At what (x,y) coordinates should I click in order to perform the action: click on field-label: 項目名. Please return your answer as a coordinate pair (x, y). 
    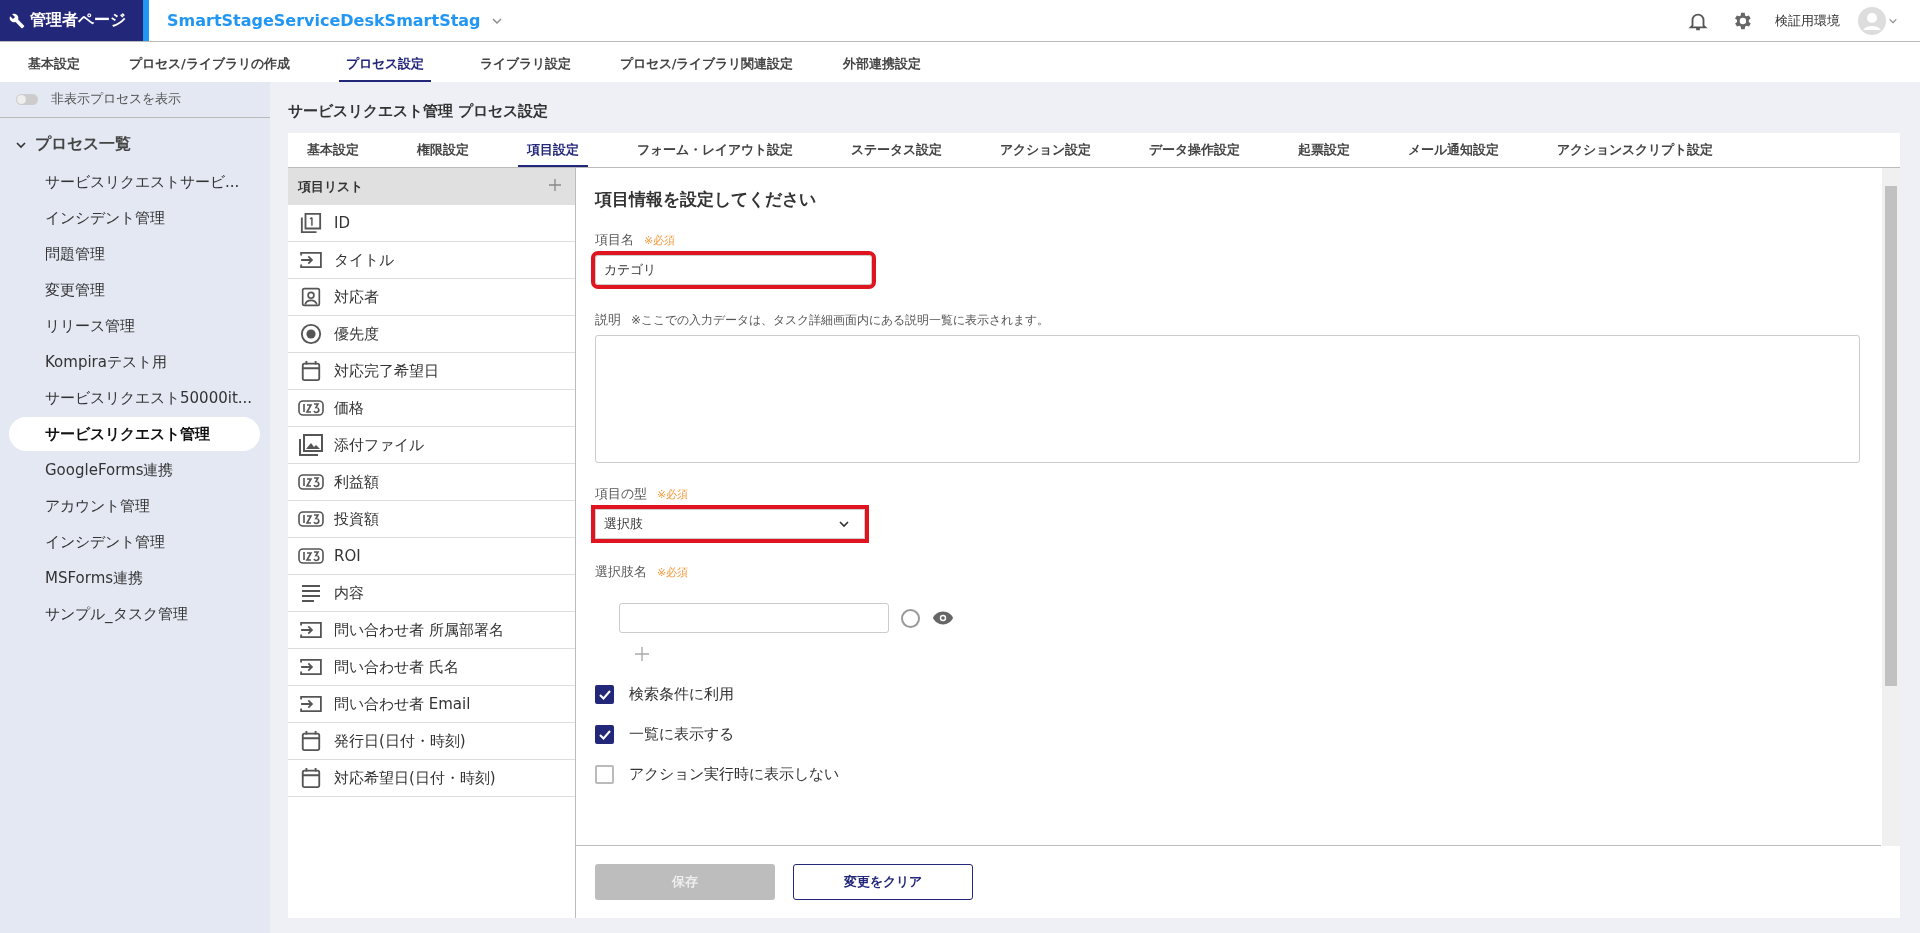
    Looking at the image, I should click on (614, 240).